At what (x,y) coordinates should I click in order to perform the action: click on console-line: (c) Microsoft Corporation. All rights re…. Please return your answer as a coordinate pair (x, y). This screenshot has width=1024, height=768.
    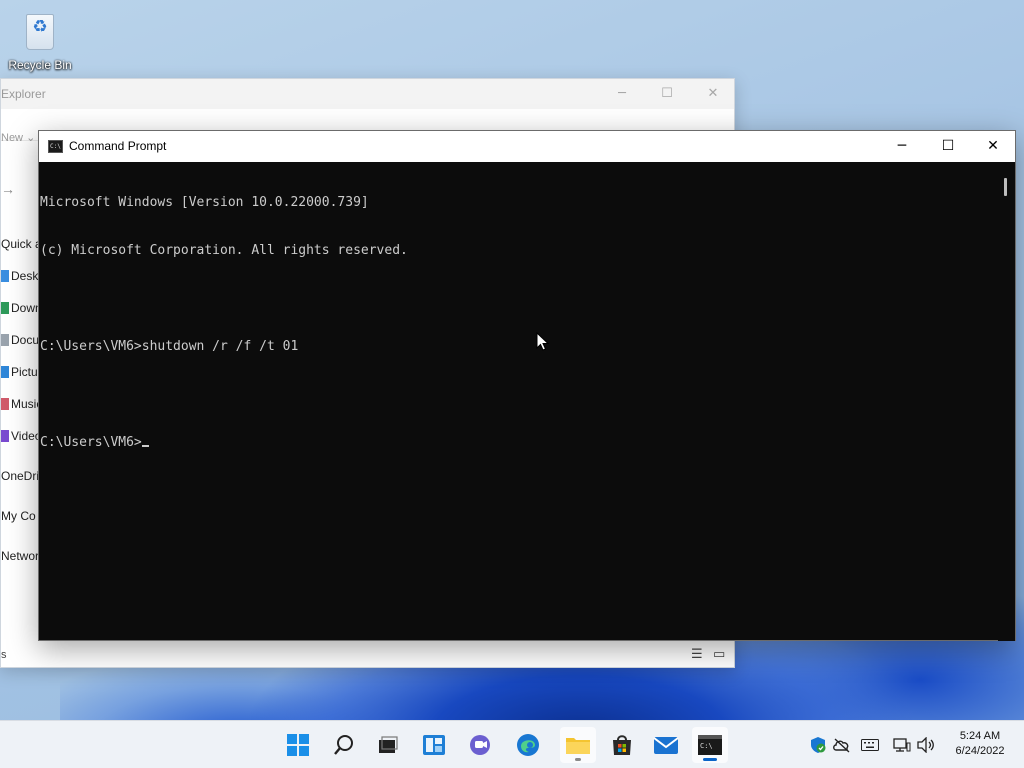
    Looking at the image, I should click on (224, 250).